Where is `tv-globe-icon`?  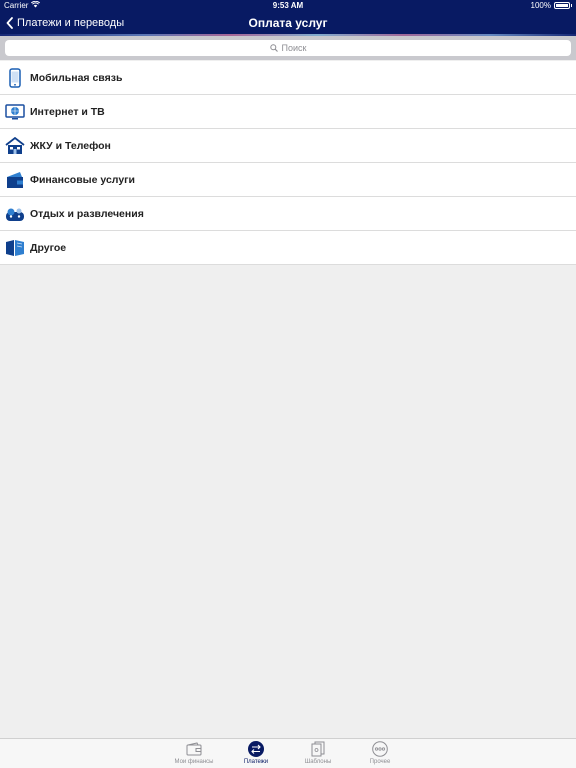
tv-globe-icon is located at coordinates (15, 112).